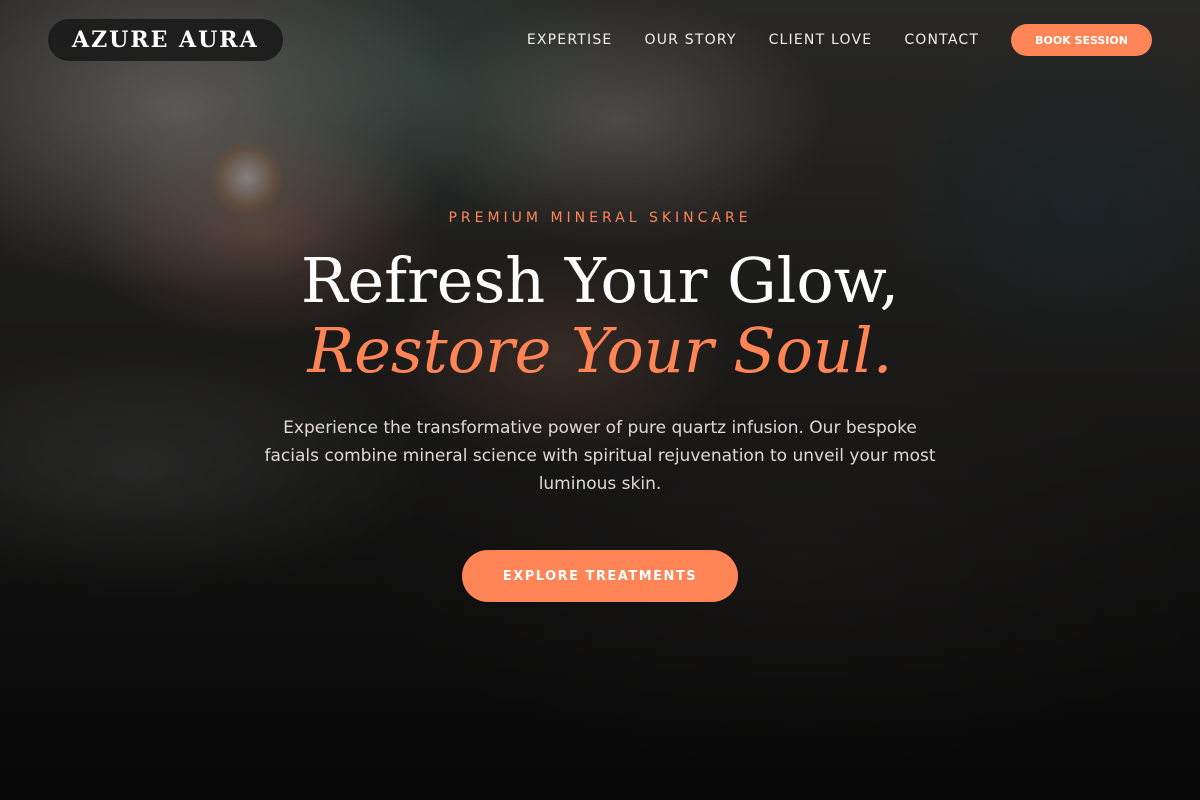 The width and height of the screenshot is (1200, 800). Describe the element at coordinates (600, 280) in the screenshot. I see `hero-headline-line1: Refresh Your Glow,` at that location.